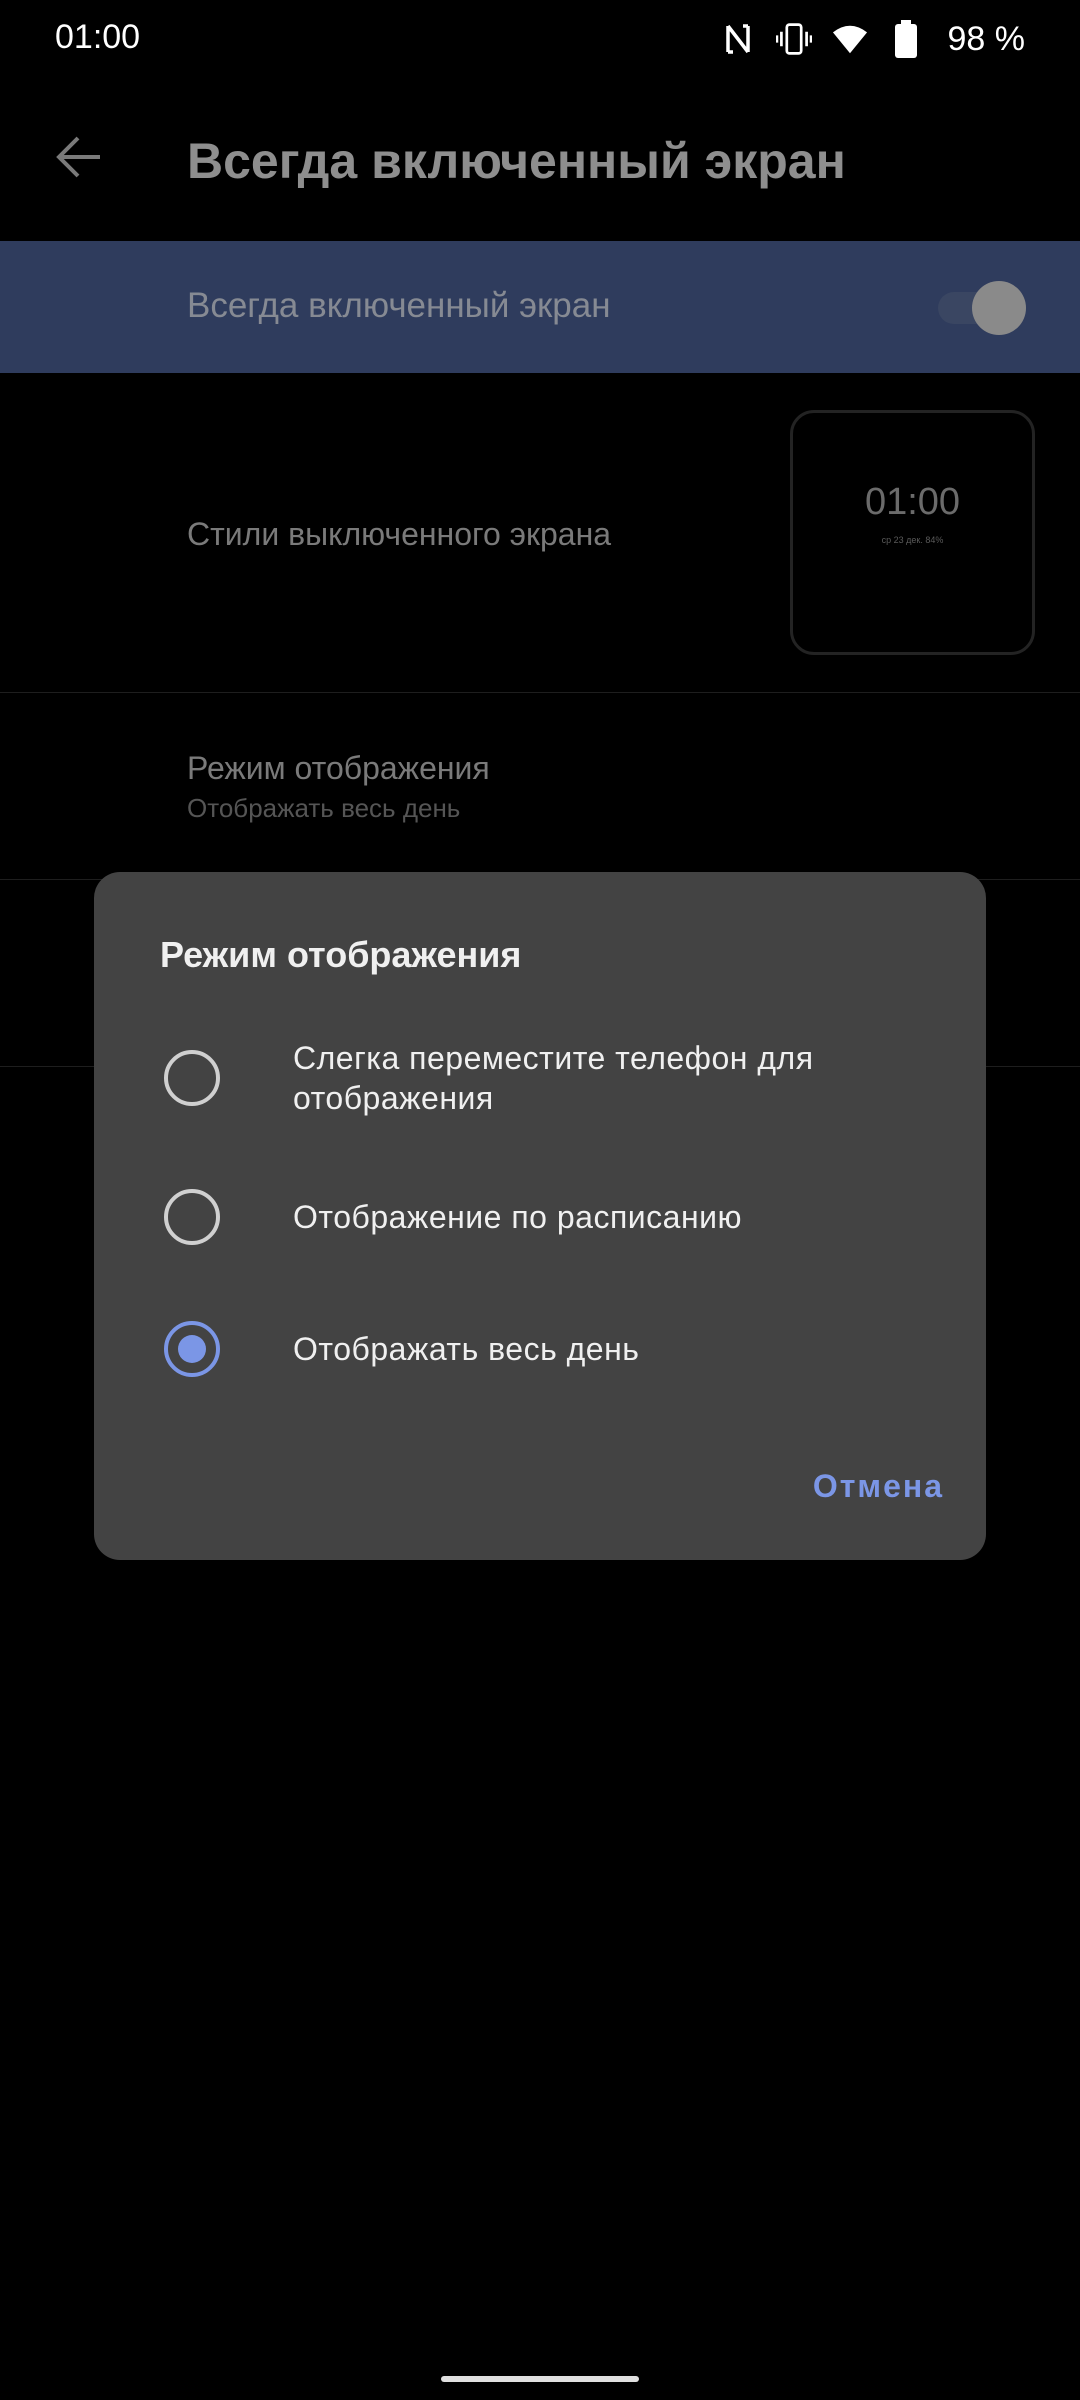  What do you see at coordinates (986, 38) in the screenshot?
I see `battery-percent: 98 %` at bounding box center [986, 38].